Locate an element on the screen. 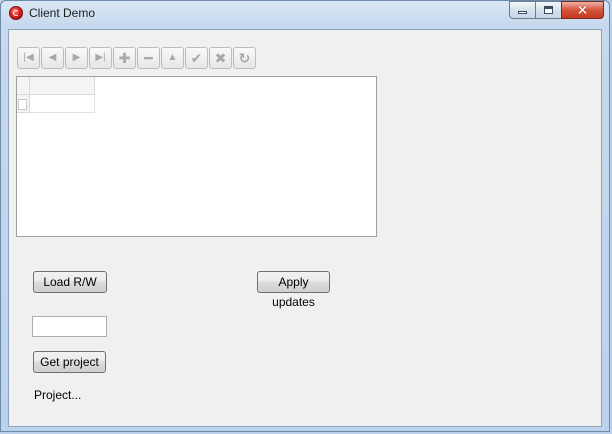  title-bar: Client Demo ✕ is located at coordinates (305, 14).